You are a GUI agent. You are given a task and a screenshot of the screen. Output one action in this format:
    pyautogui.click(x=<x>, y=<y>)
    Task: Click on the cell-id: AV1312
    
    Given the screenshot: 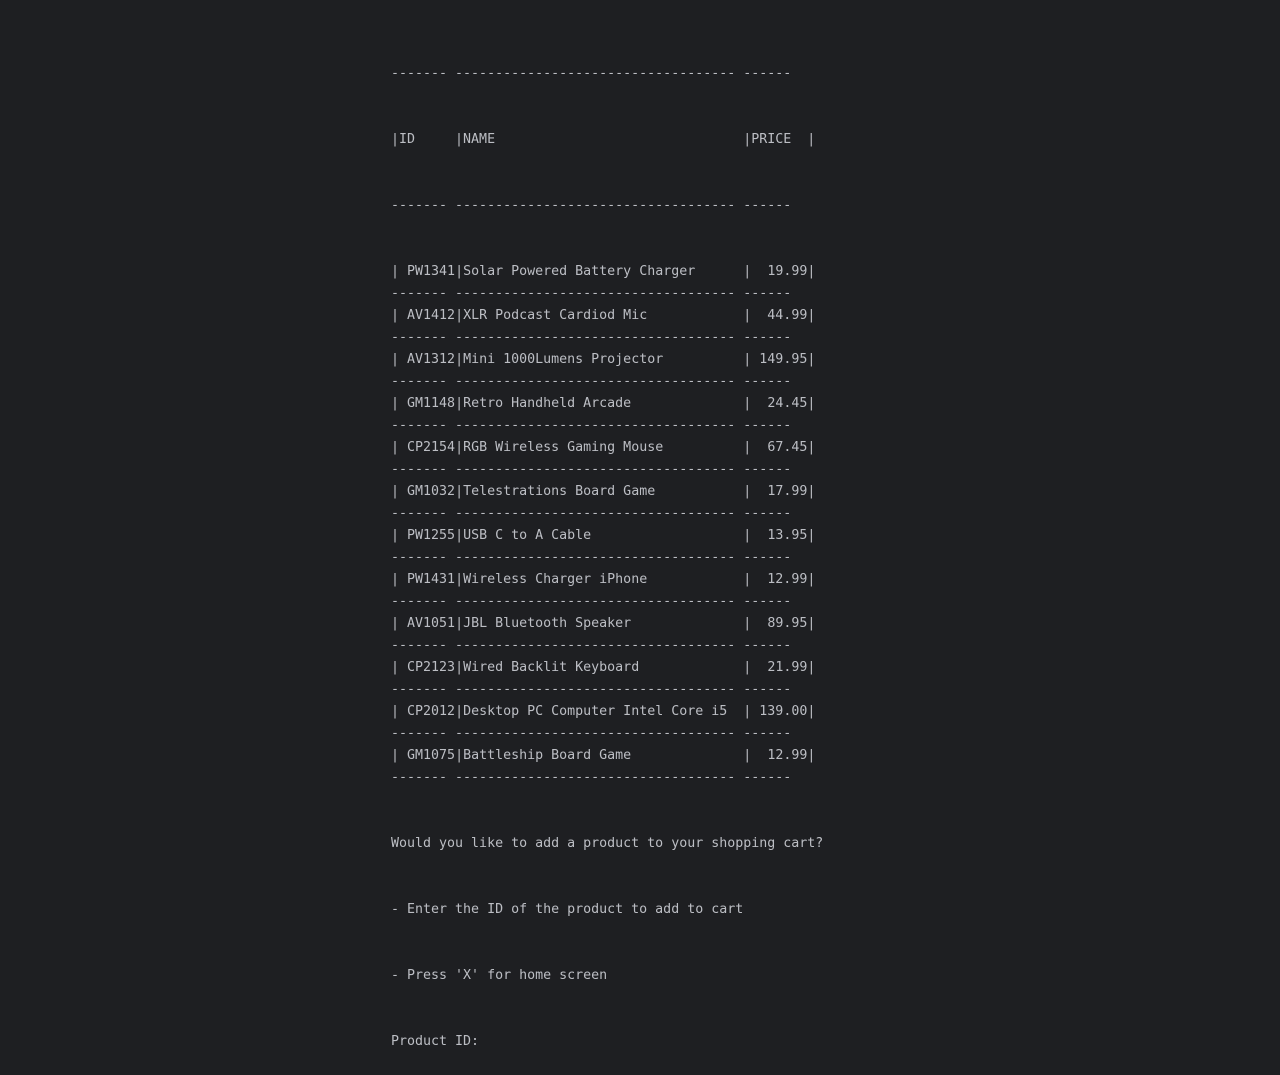 What is the action you would take?
    pyautogui.click(x=431, y=359)
    